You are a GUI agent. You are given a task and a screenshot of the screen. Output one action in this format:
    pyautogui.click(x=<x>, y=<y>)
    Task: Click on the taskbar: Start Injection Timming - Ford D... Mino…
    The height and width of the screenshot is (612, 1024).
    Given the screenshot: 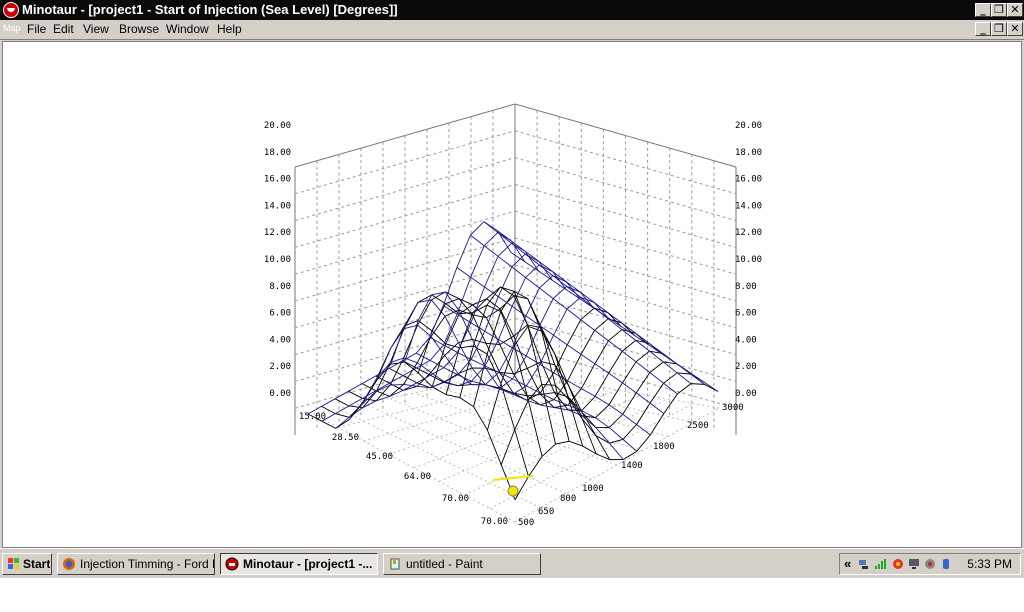 What is the action you would take?
    pyautogui.click(x=512, y=563)
    